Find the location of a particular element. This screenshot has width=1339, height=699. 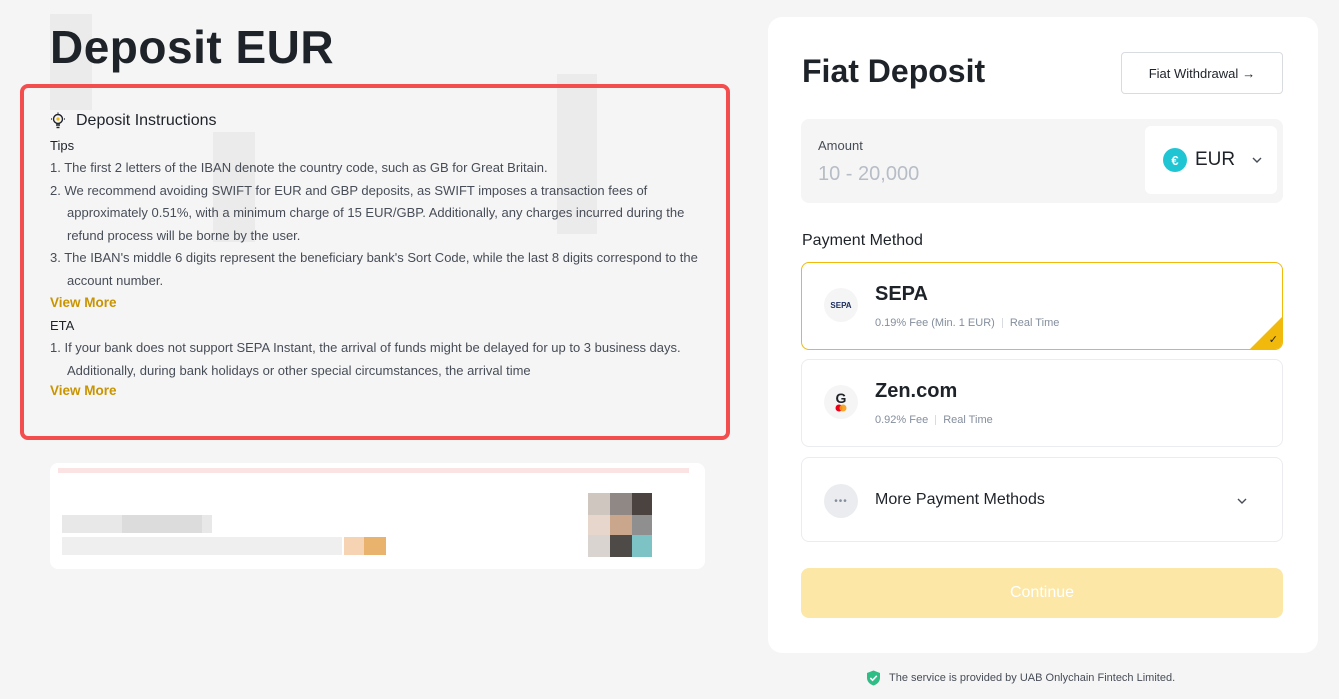

view-more-tips-link: View More is located at coordinates (83, 302).